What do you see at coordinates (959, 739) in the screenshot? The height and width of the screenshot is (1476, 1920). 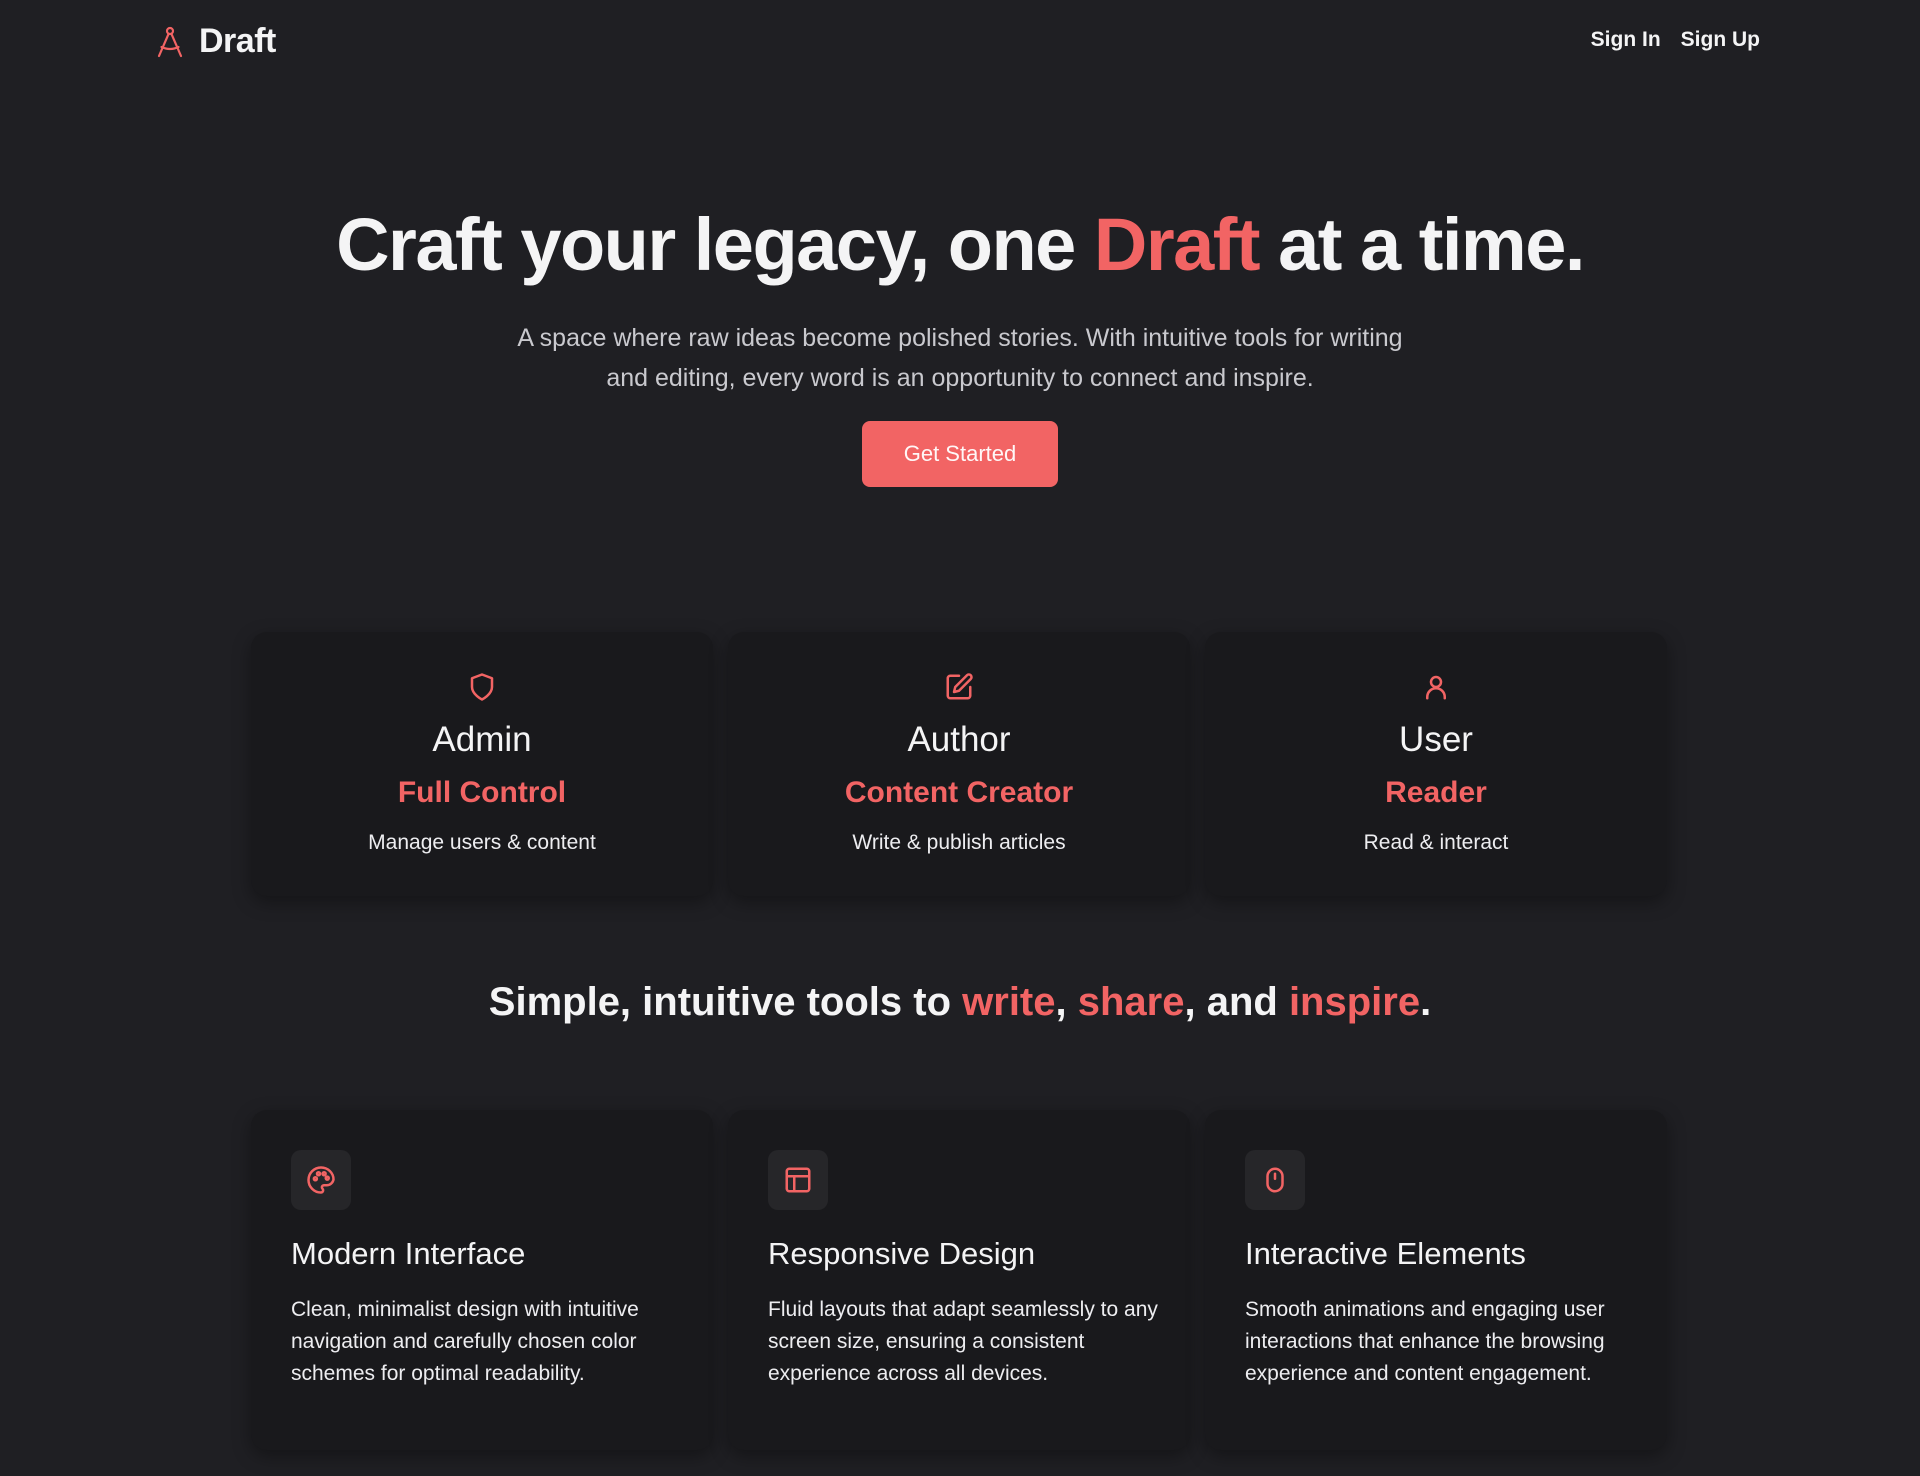 I see `role-title: Author` at bounding box center [959, 739].